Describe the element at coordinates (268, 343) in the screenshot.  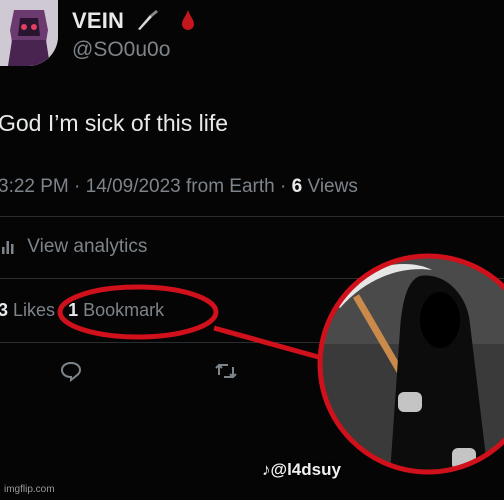
I see `connector-line` at that location.